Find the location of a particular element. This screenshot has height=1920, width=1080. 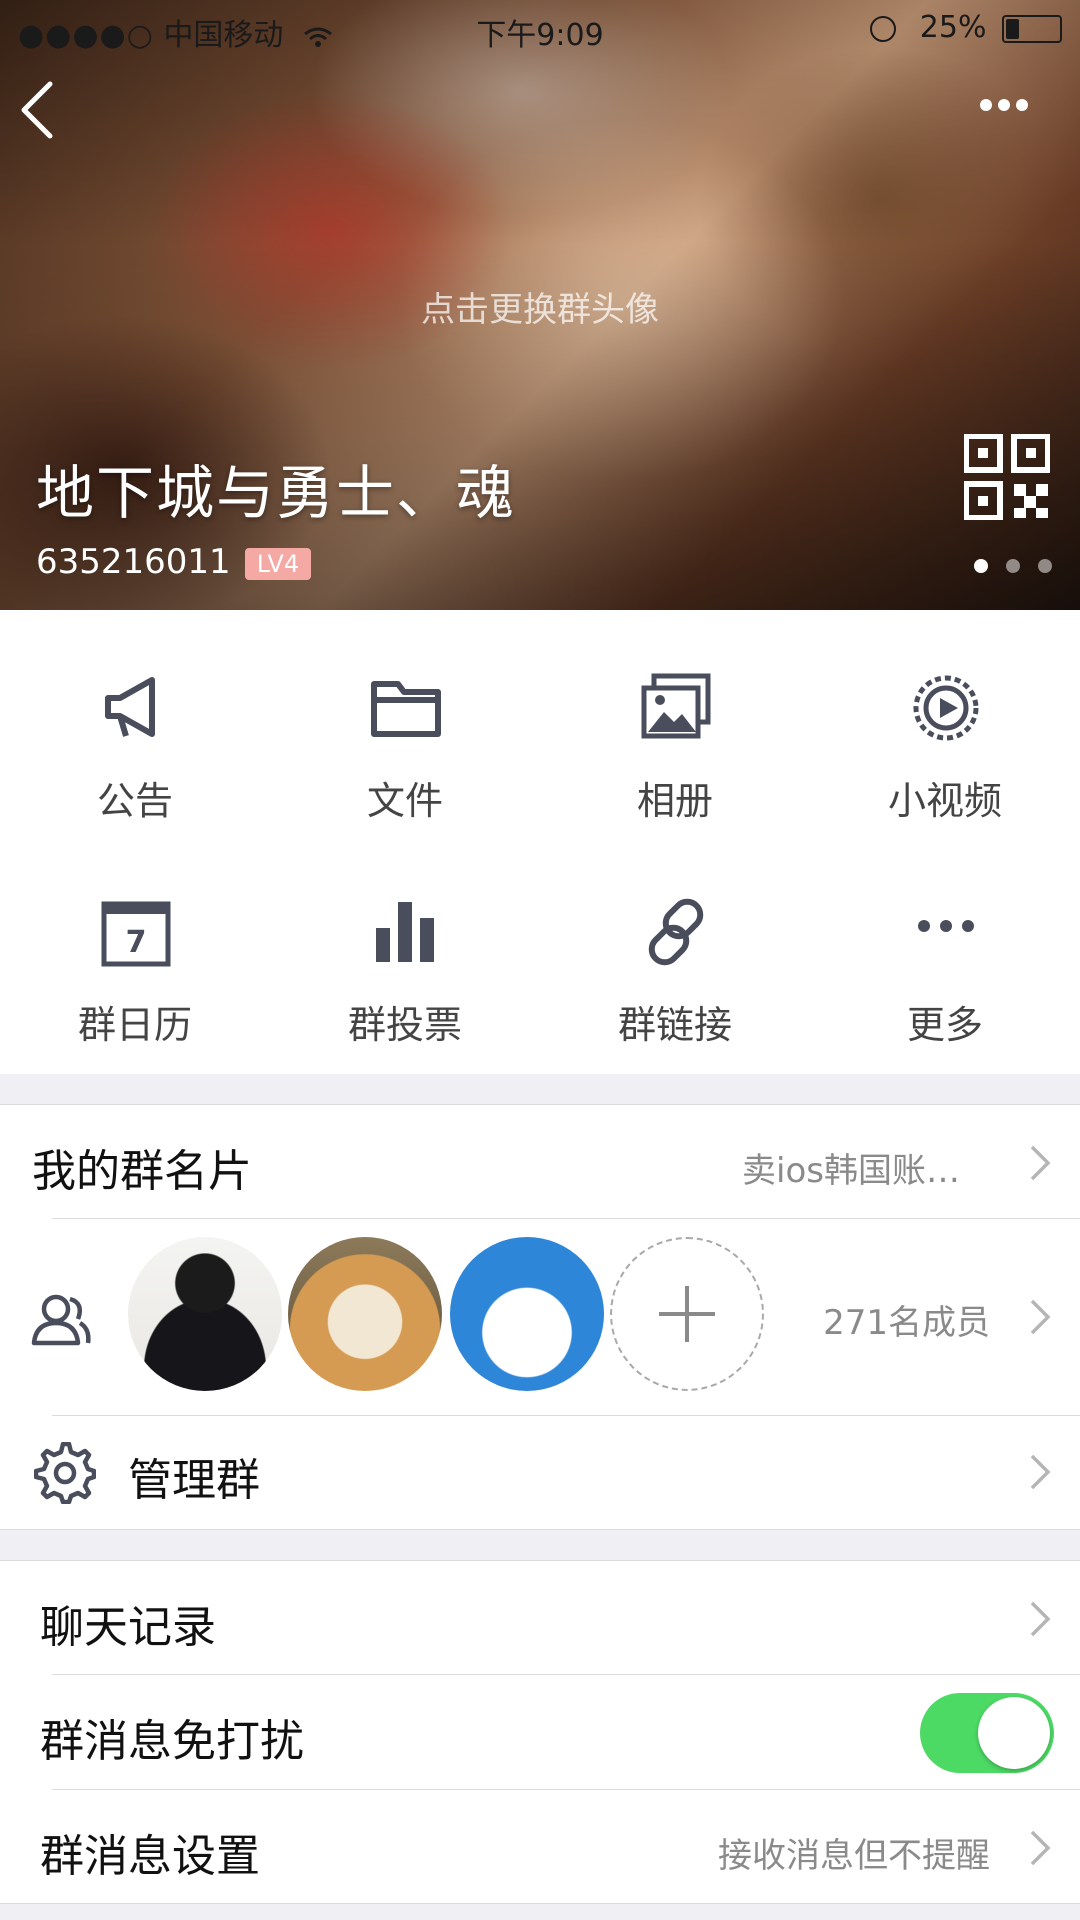

video-icon is located at coordinates (946, 708).